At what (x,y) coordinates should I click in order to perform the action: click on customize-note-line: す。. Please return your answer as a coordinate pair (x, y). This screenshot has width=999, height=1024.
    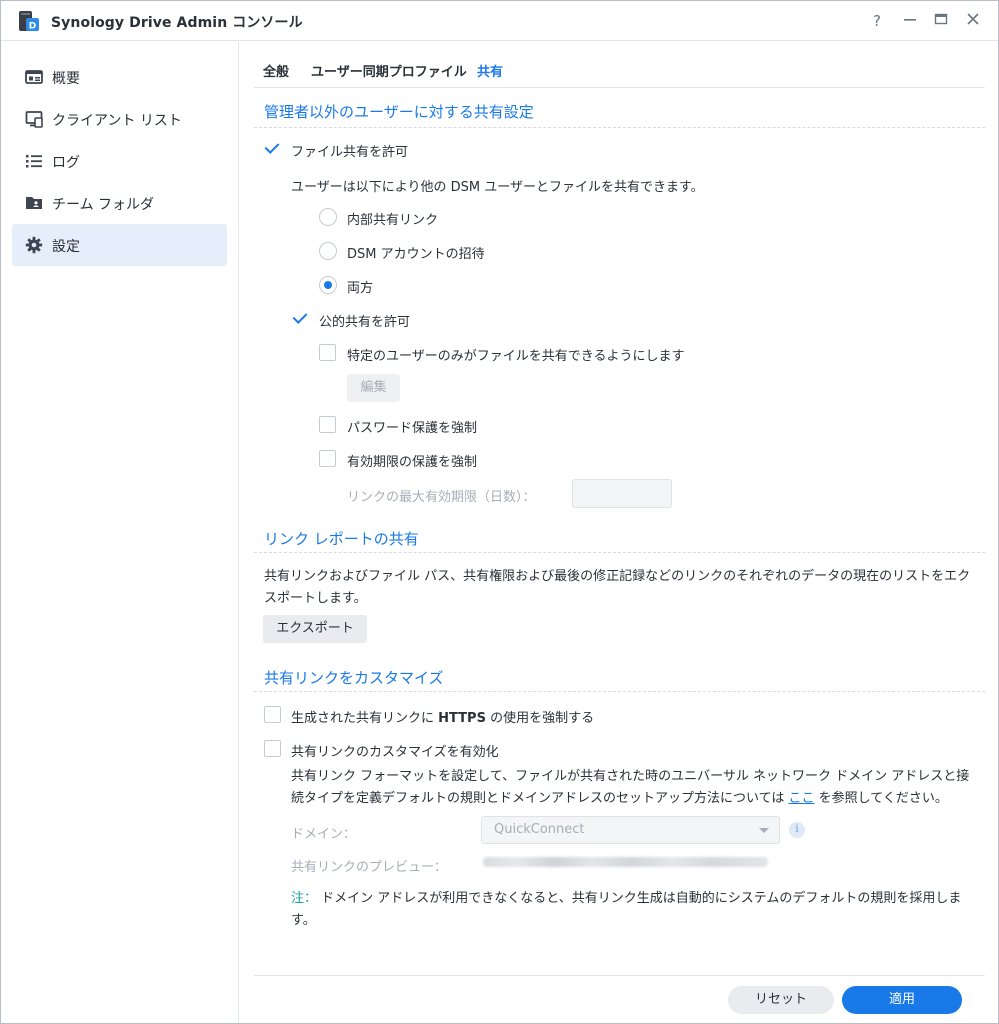
    Looking at the image, I should click on (303, 920).